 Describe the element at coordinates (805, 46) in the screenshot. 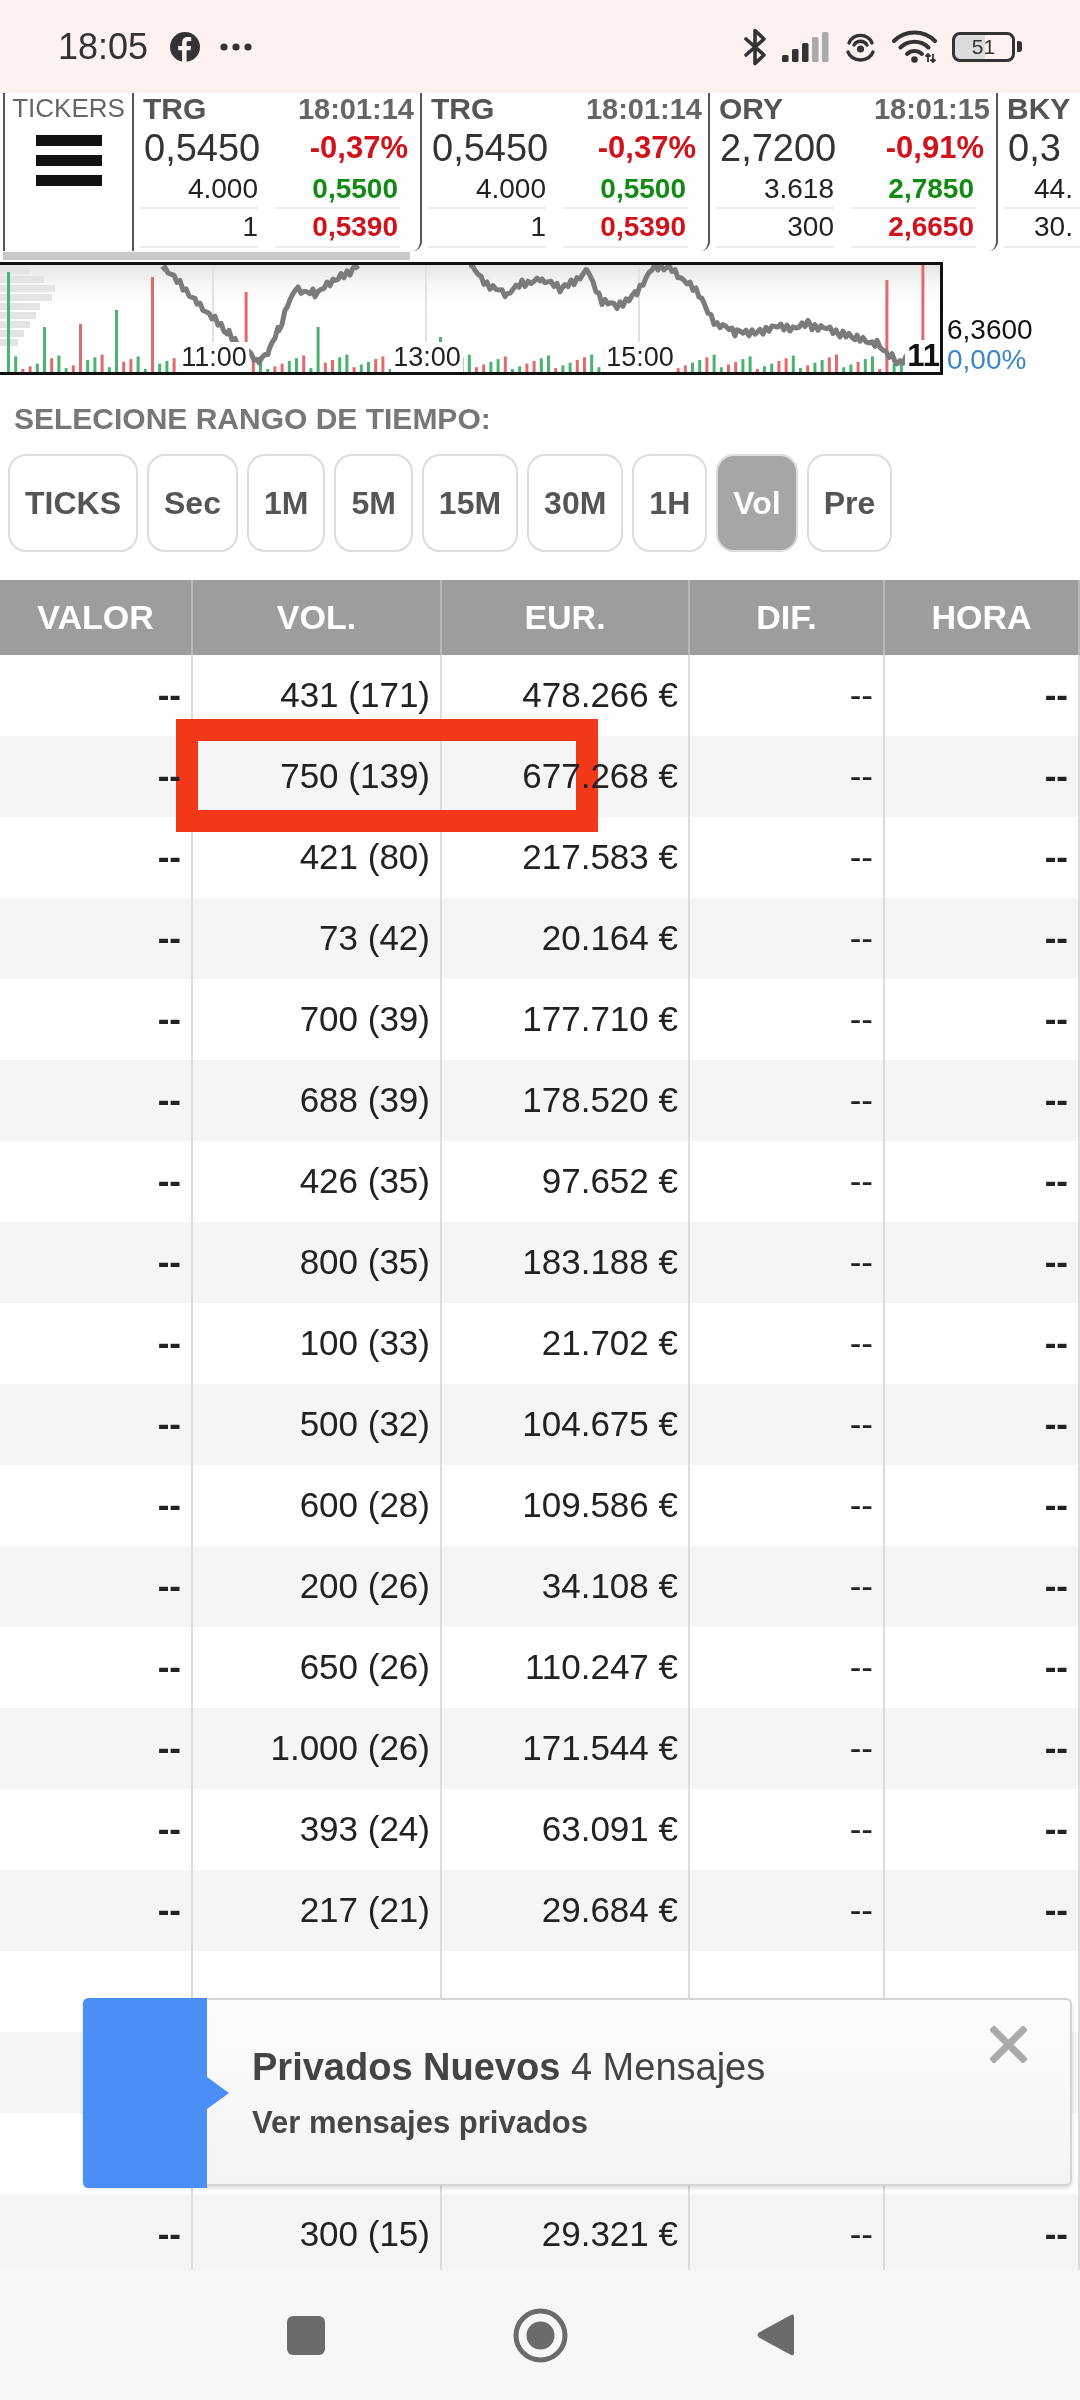

I see `signal-icon` at that location.